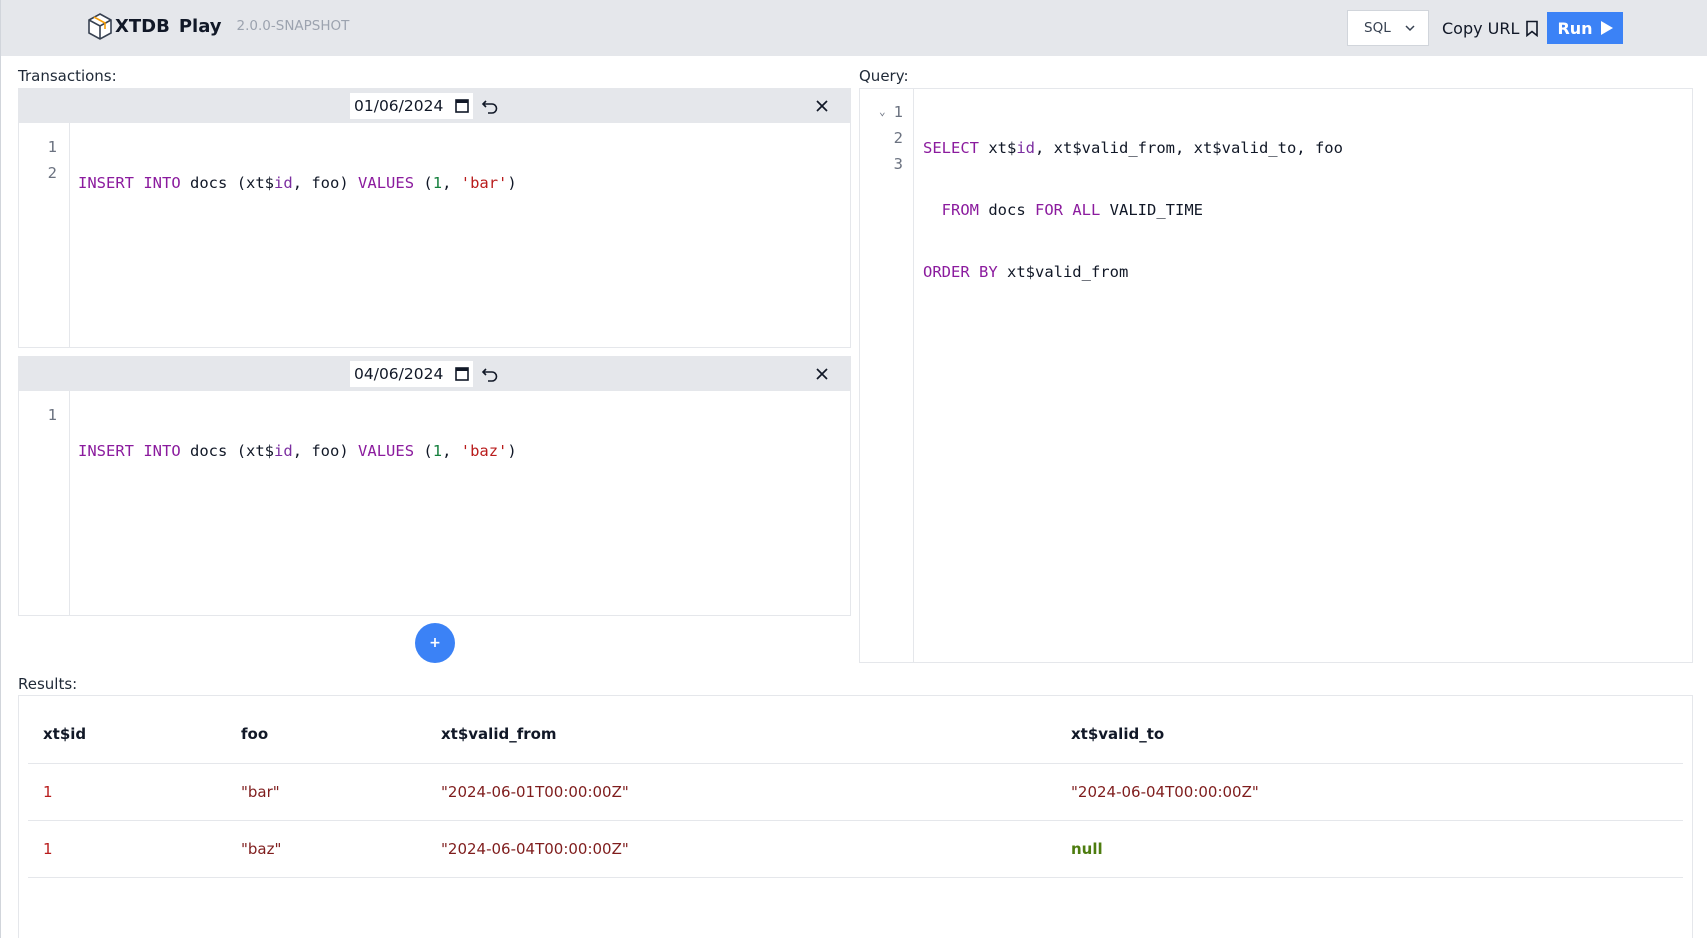 The width and height of the screenshot is (1707, 938). Describe the element at coordinates (1369, 735) in the screenshot. I see `column-header: xt$valid_to` at that location.